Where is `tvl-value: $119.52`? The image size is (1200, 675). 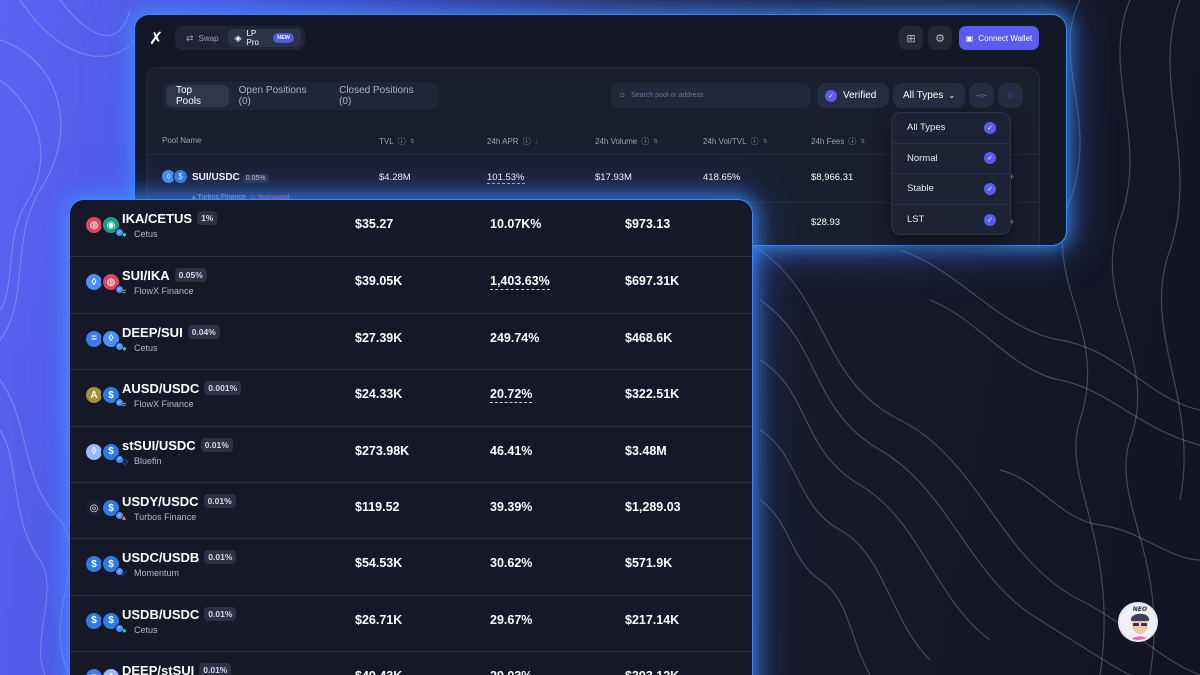
tvl-value: $119.52 is located at coordinates (377, 507).